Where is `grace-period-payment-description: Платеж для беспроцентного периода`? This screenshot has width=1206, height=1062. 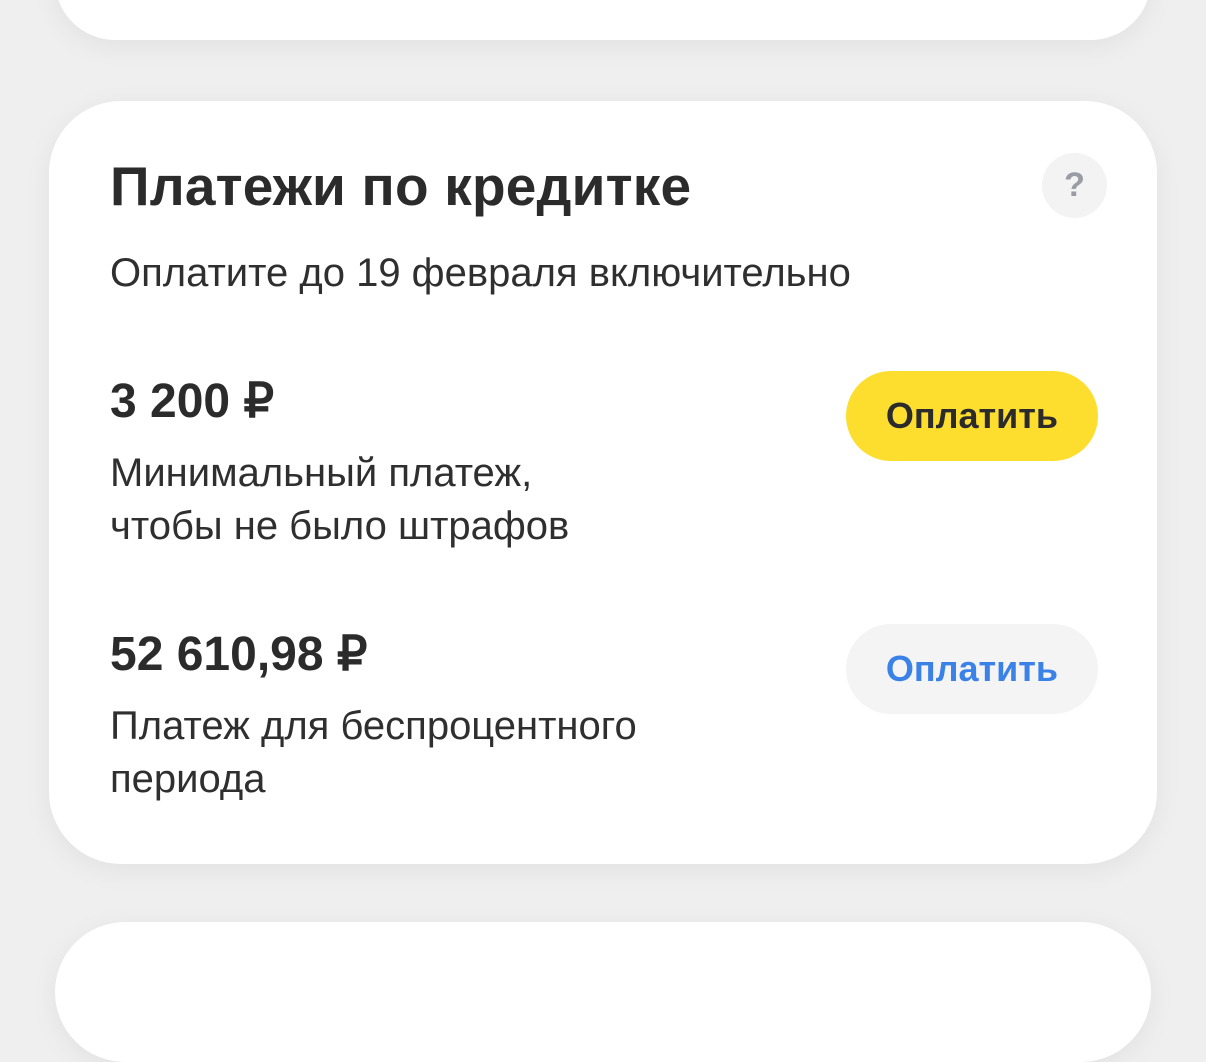 grace-period-payment-description: Платеж для беспроцентного периода is located at coordinates (373, 753).